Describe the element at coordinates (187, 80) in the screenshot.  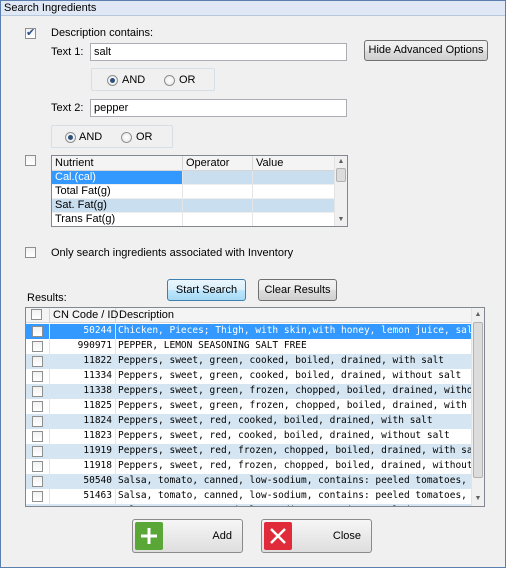
I see `op1-or-label: OR` at that location.